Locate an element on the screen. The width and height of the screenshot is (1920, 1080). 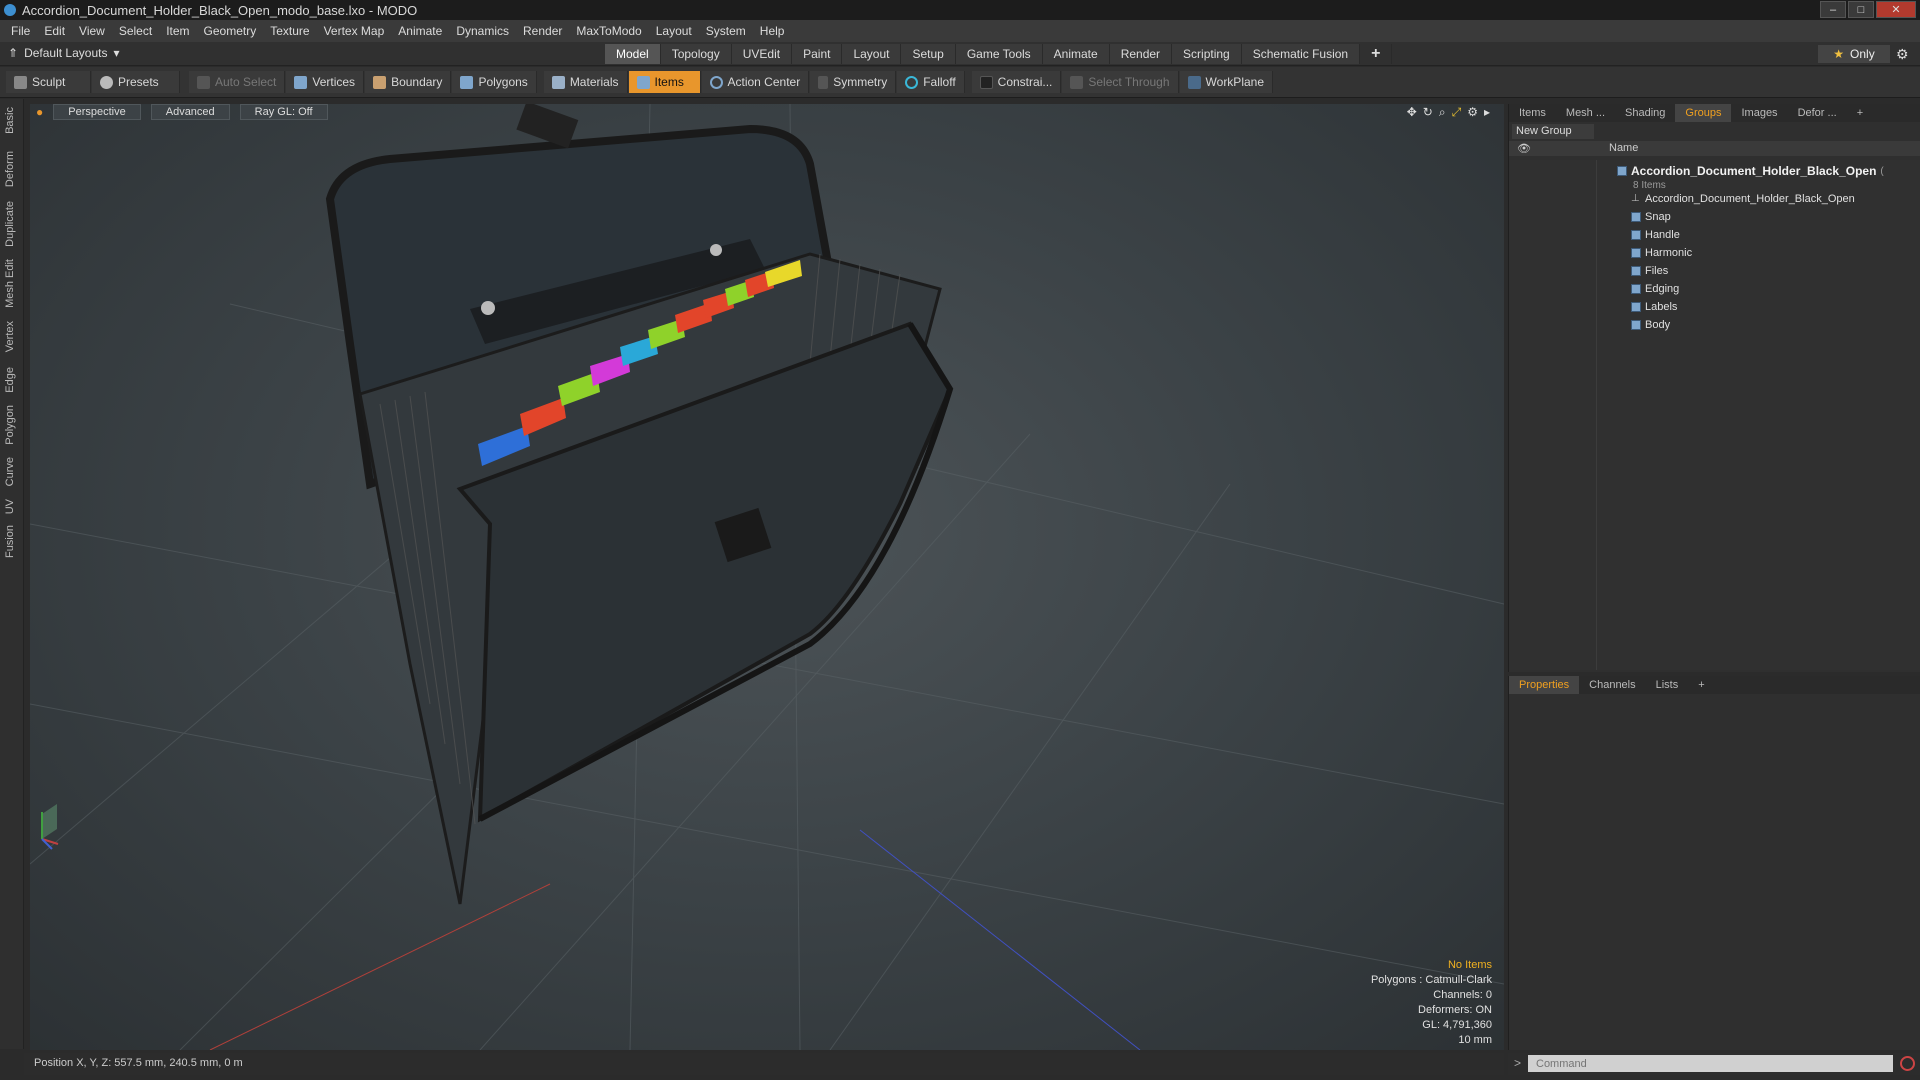
gear-icon: ⚙ is located at coordinates (1902, 54).